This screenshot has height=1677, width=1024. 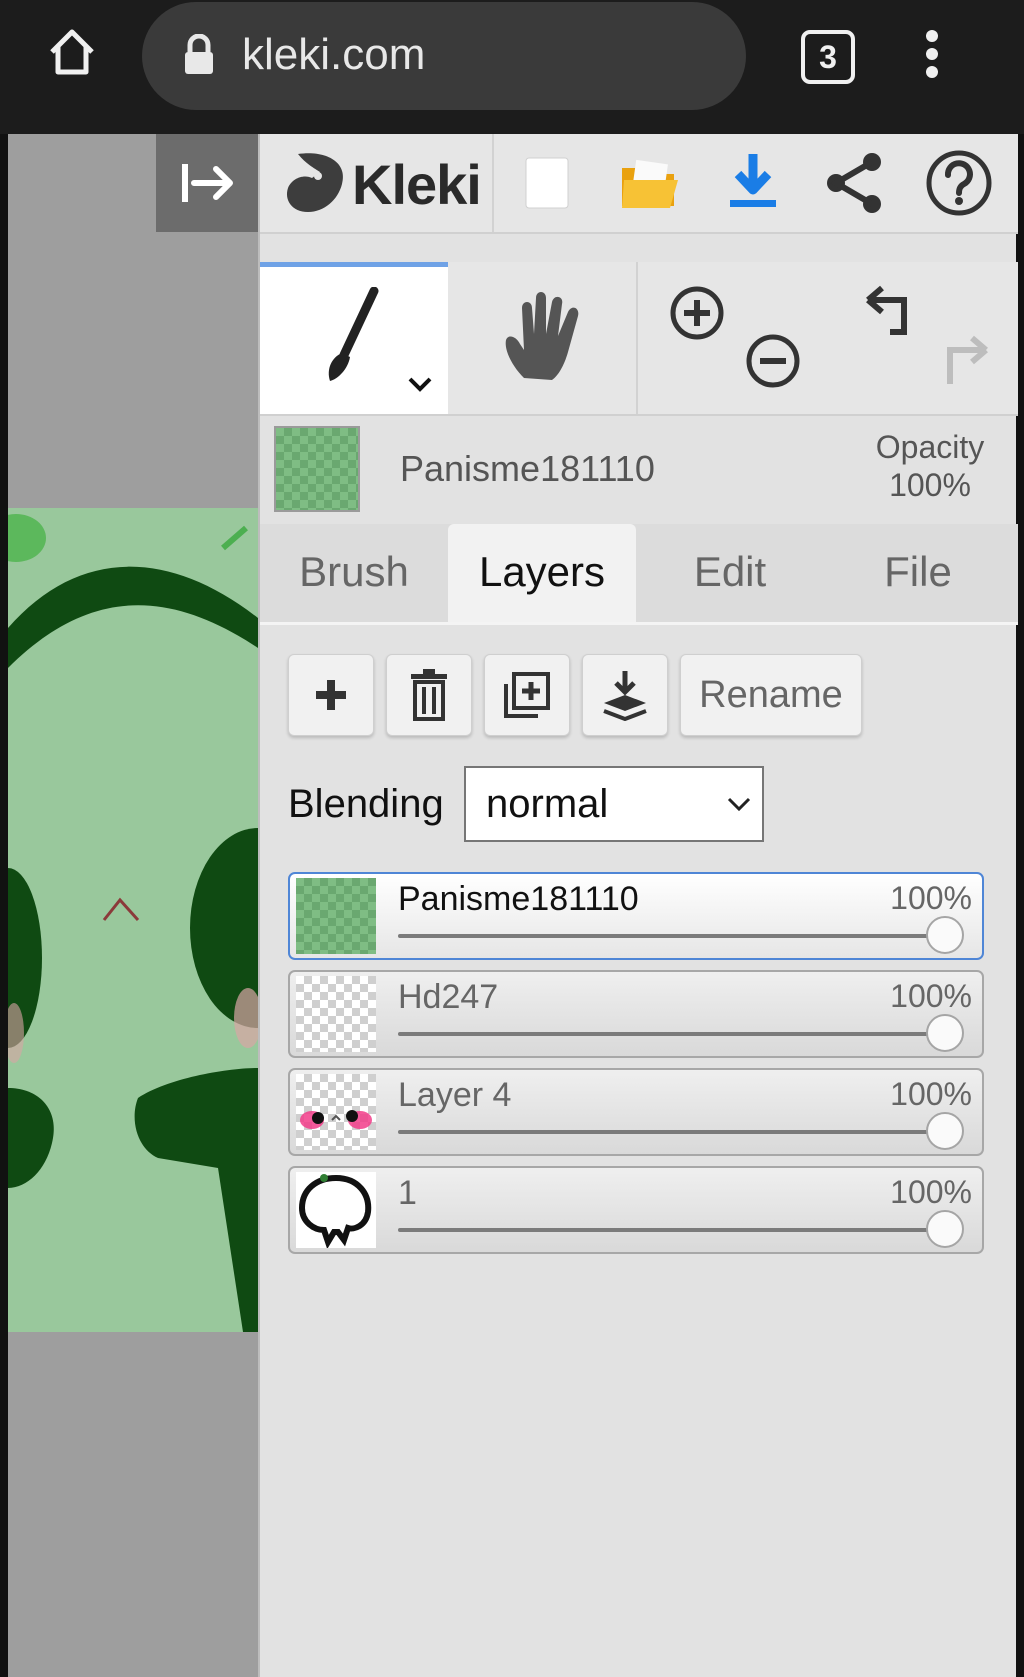 I want to click on duplicate-layer-button, so click(x=527, y=695).